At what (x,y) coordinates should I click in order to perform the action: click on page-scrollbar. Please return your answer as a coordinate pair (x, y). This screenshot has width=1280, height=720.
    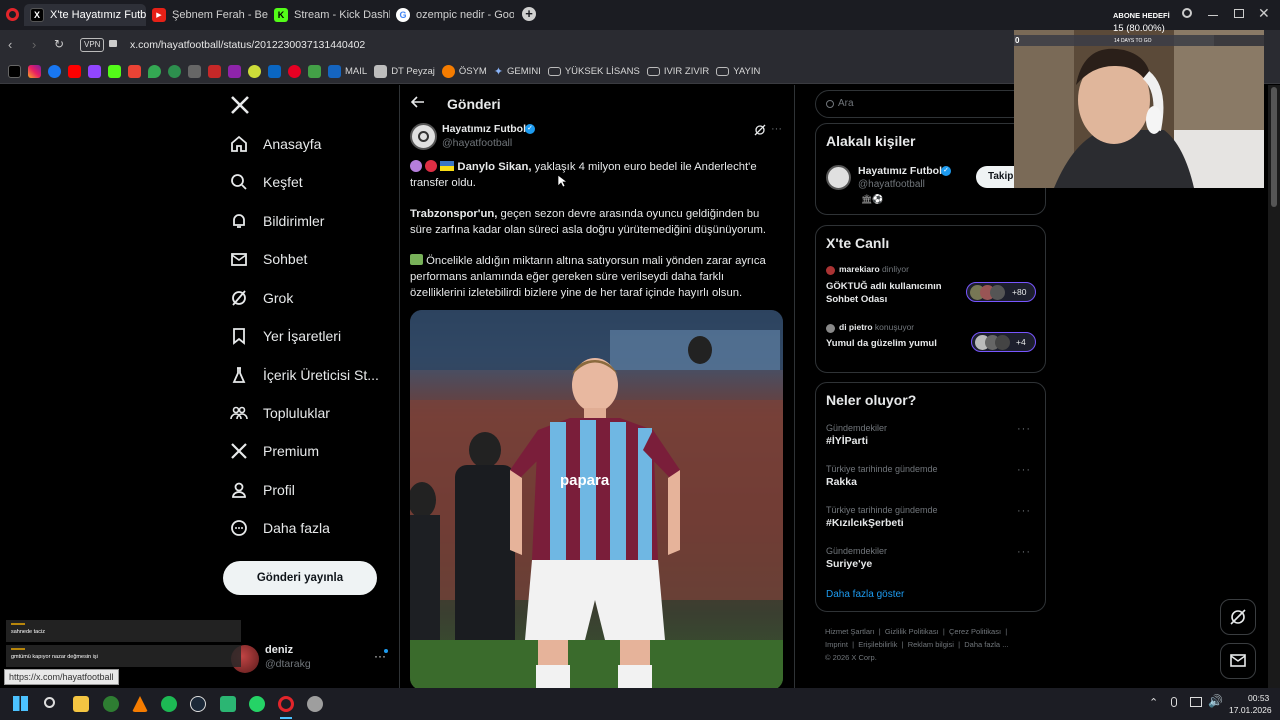
    Looking at the image, I should click on (1274, 386).